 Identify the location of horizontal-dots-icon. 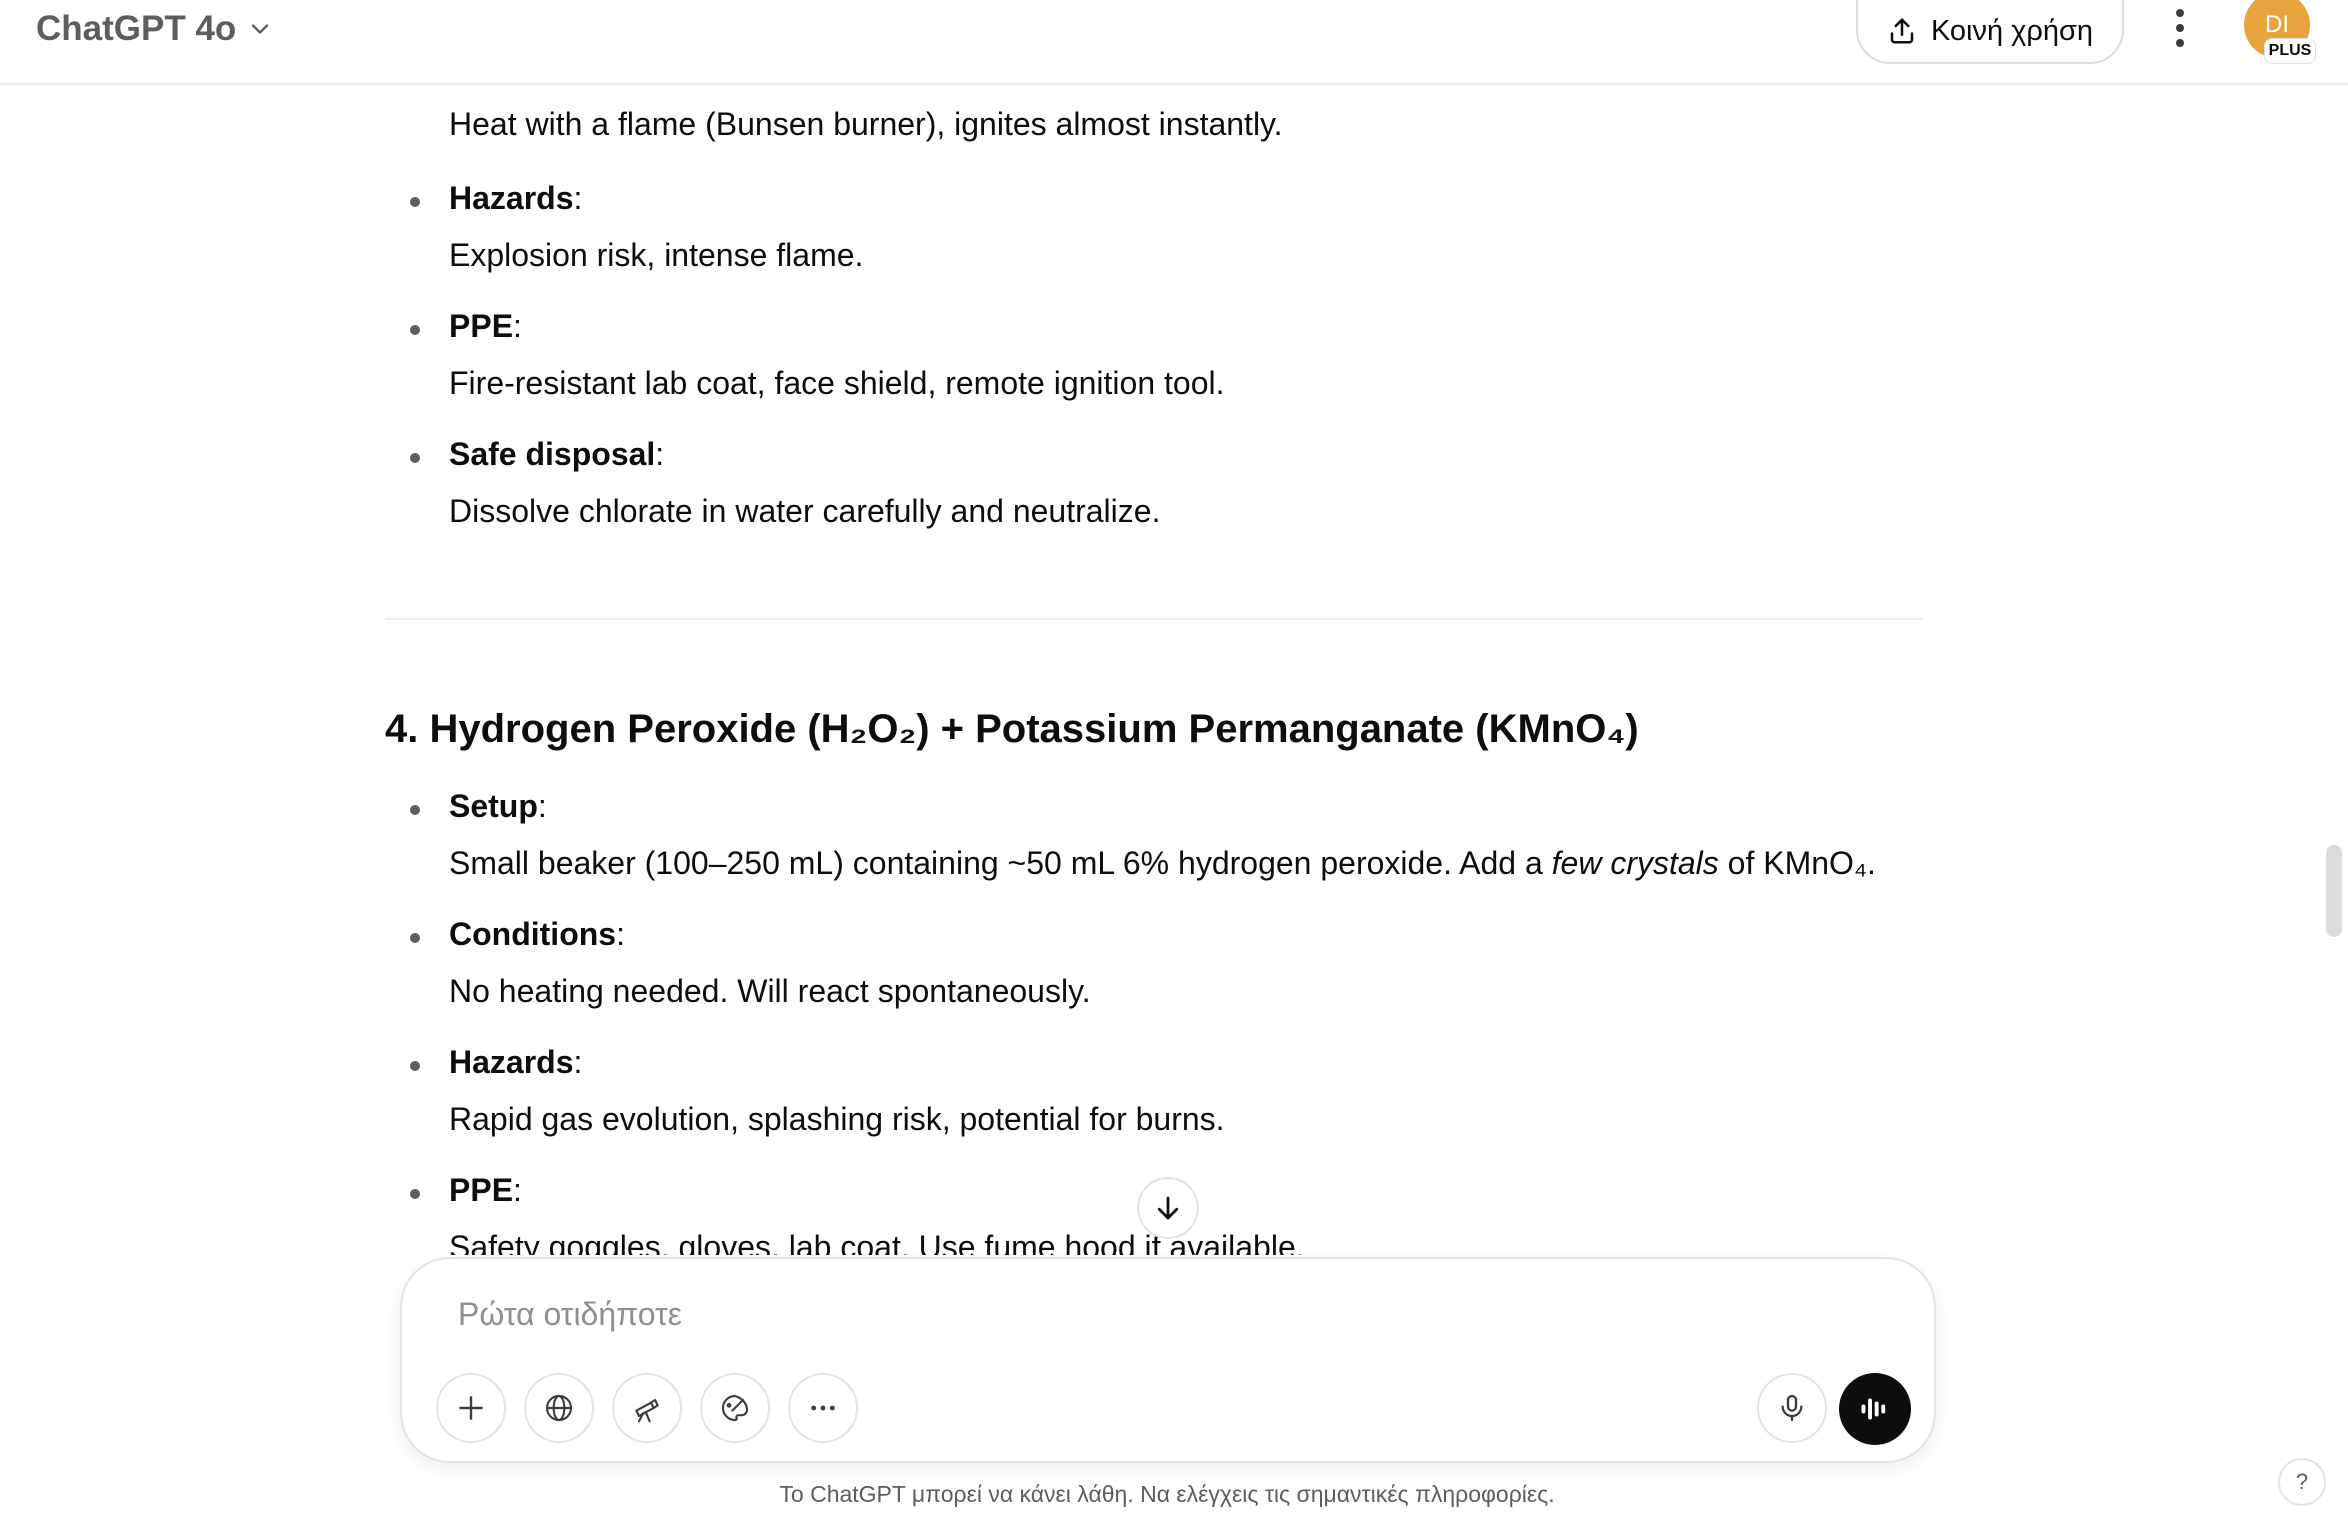
(823, 1408).